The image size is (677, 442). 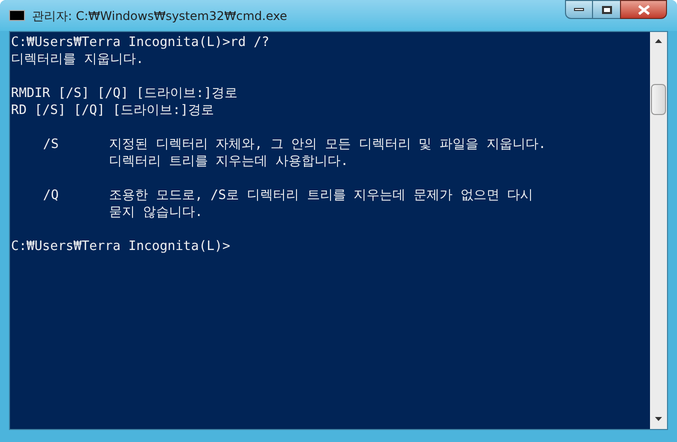 I want to click on maximize-button, so click(x=606, y=9).